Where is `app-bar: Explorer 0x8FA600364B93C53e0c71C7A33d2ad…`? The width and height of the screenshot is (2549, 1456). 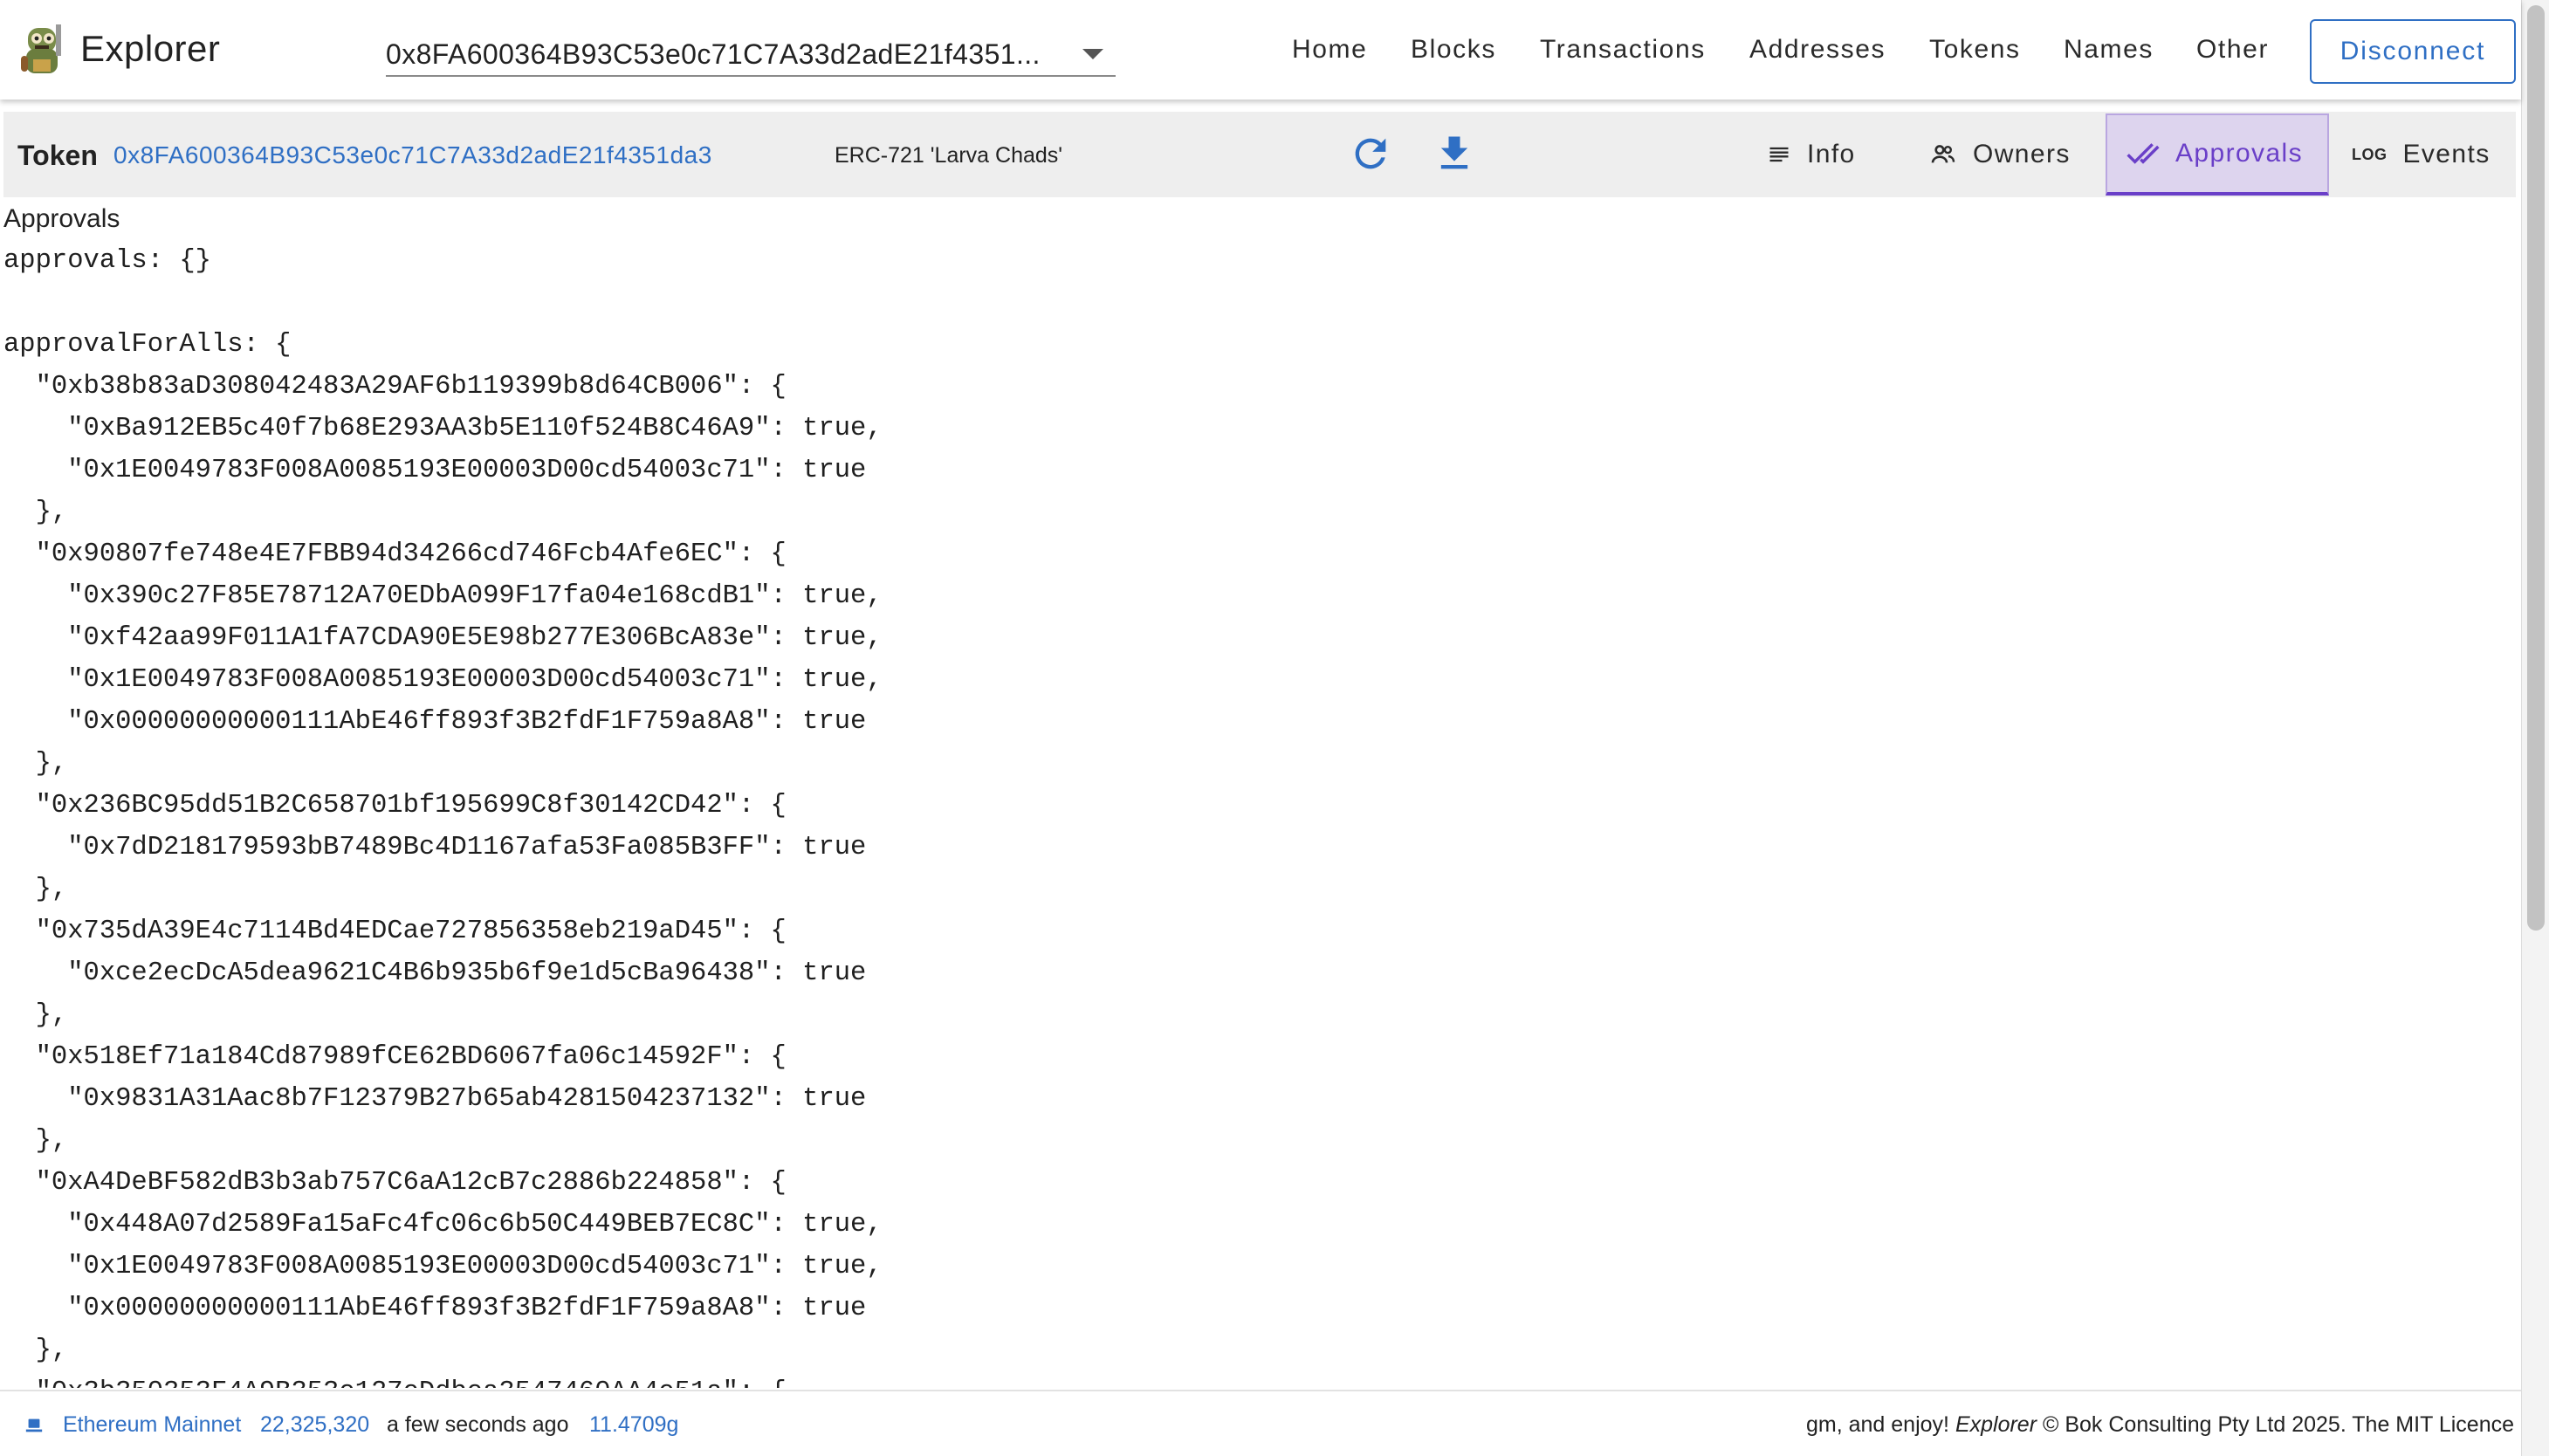
app-bar: Explorer 0x8FA600364B93C53e0c71C7A33d2ad… is located at coordinates (1260, 50).